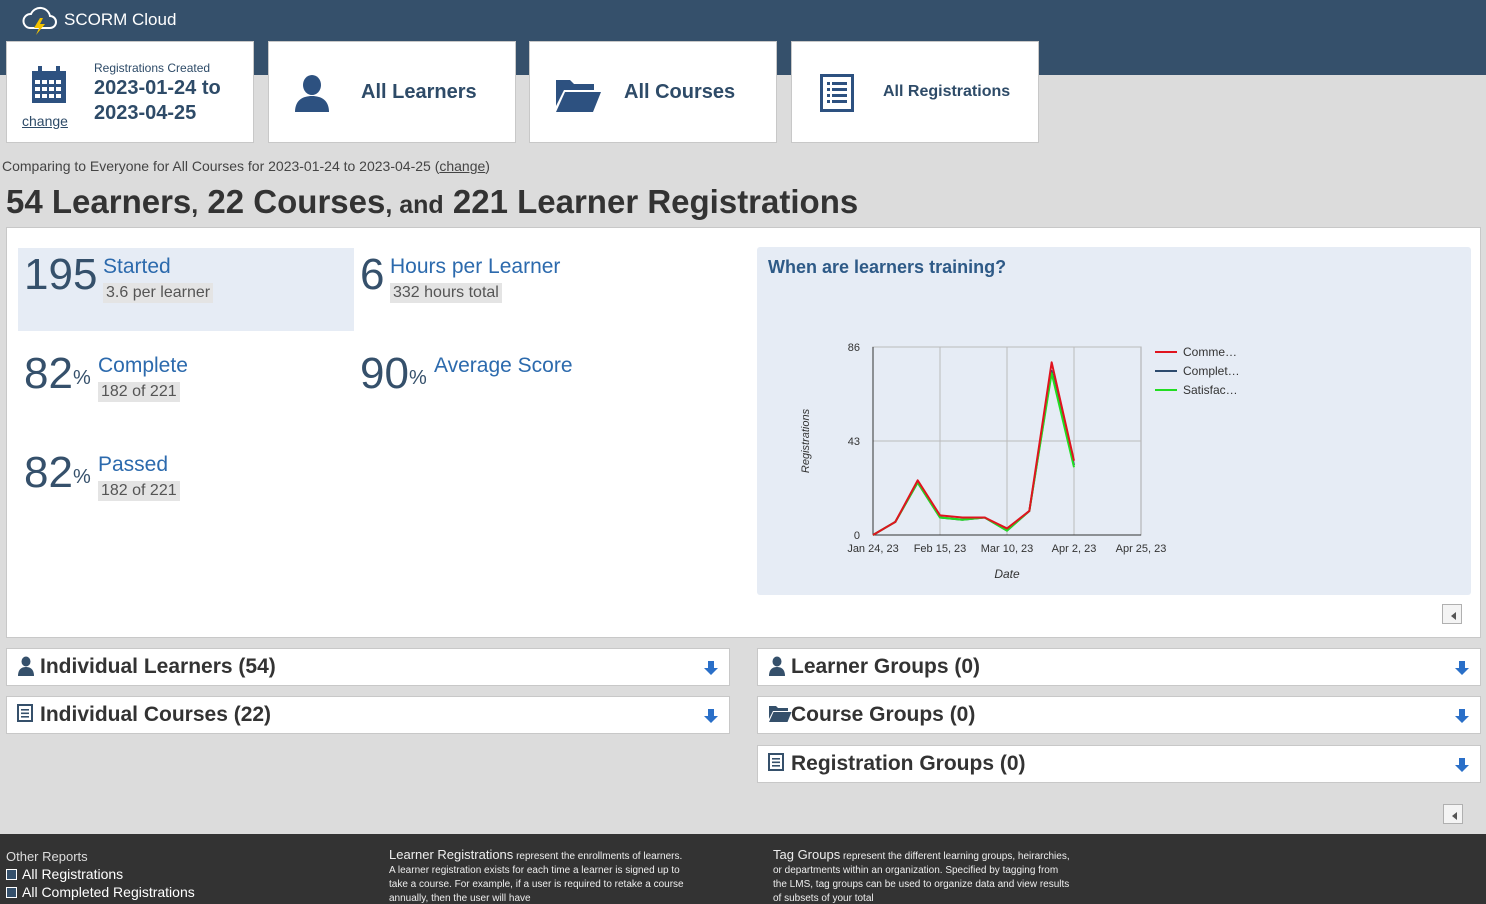  What do you see at coordinates (940, 549) in the screenshot?
I see `x-tick-label: Feb 15, 23` at bounding box center [940, 549].